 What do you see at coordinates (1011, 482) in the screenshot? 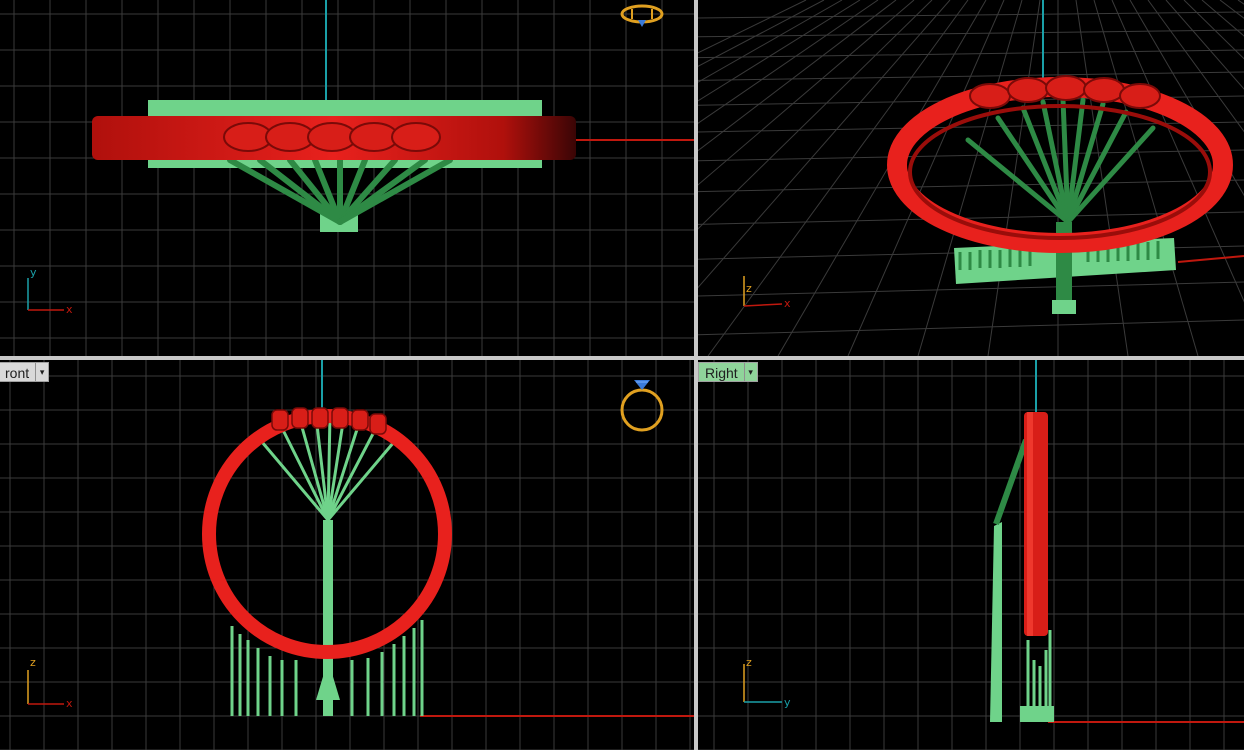
I see `support-strut` at bounding box center [1011, 482].